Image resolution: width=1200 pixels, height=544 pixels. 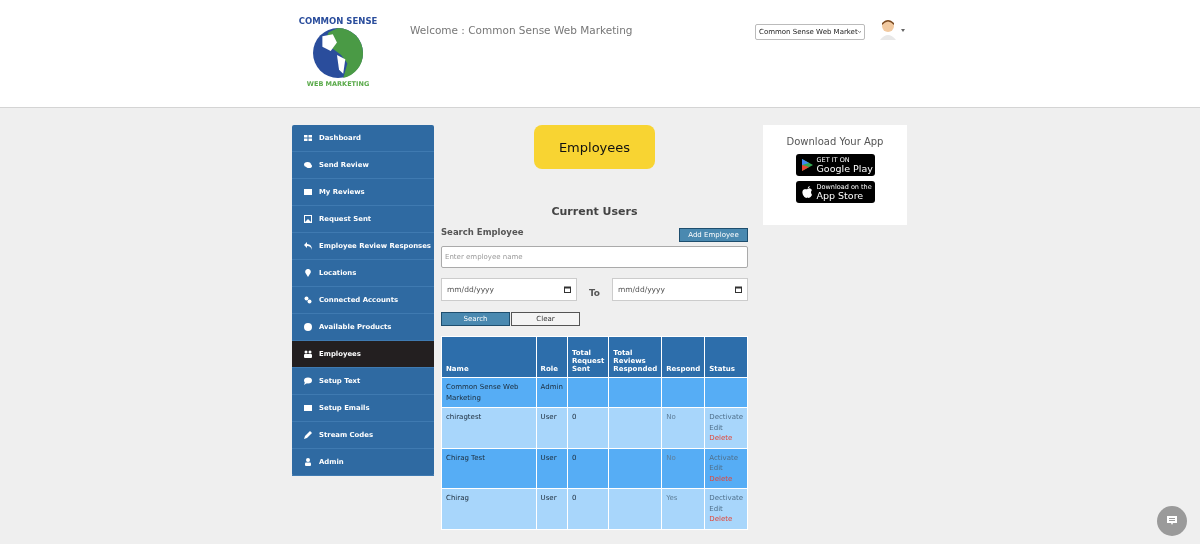 What do you see at coordinates (482, 232) in the screenshot?
I see `search-label: Search Employee` at bounding box center [482, 232].